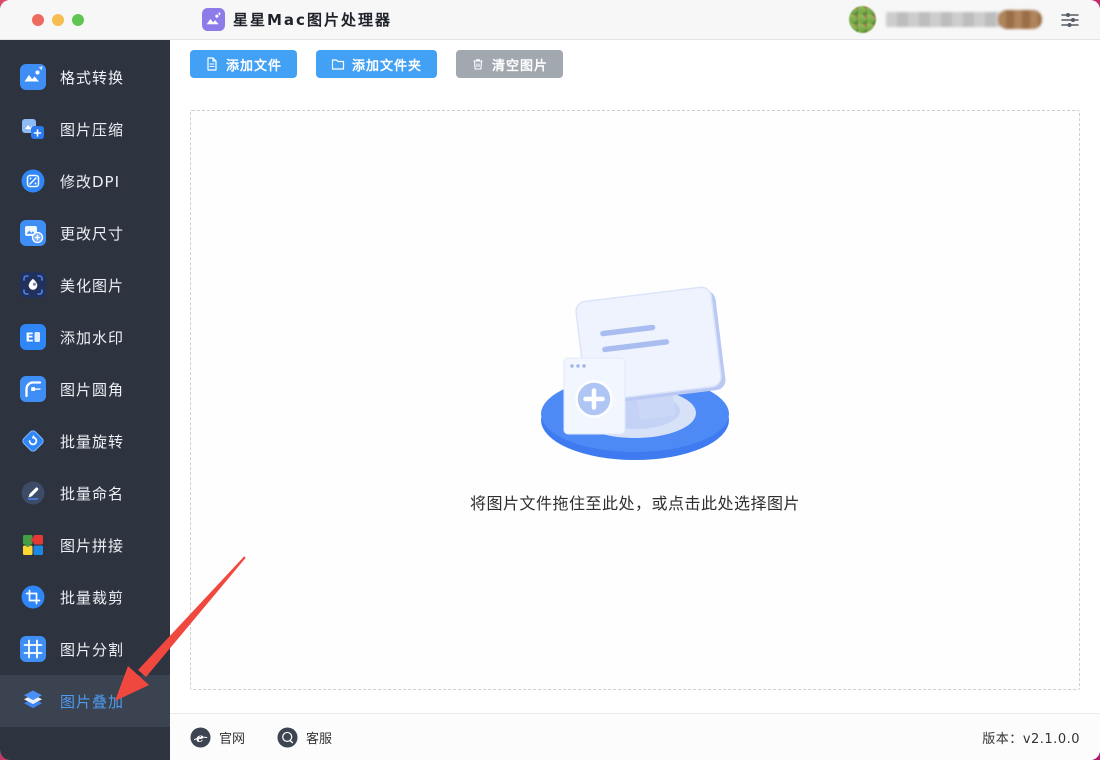 The image size is (1100, 760). What do you see at coordinates (218, 737) in the screenshot?
I see `official-website-link: e 官网` at bounding box center [218, 737].